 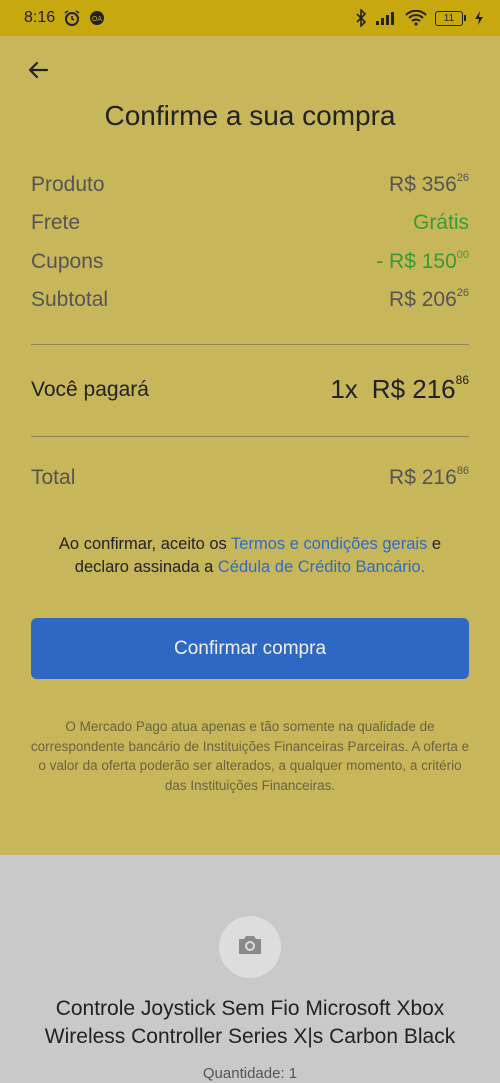 I want to click on product-photo, so click(x=250, y=947).